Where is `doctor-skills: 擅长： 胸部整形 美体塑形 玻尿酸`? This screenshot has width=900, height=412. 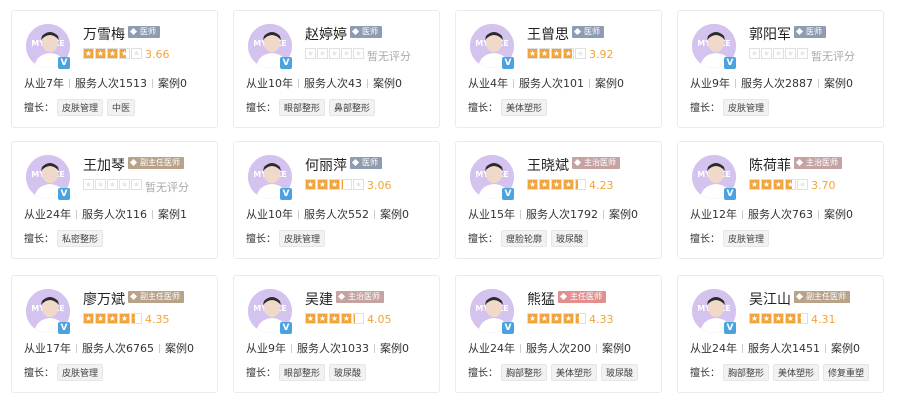 doctor-skills: 擅长： 胸部整形 美体塑形 玻尿酸 is located at coordinates (555, 372).